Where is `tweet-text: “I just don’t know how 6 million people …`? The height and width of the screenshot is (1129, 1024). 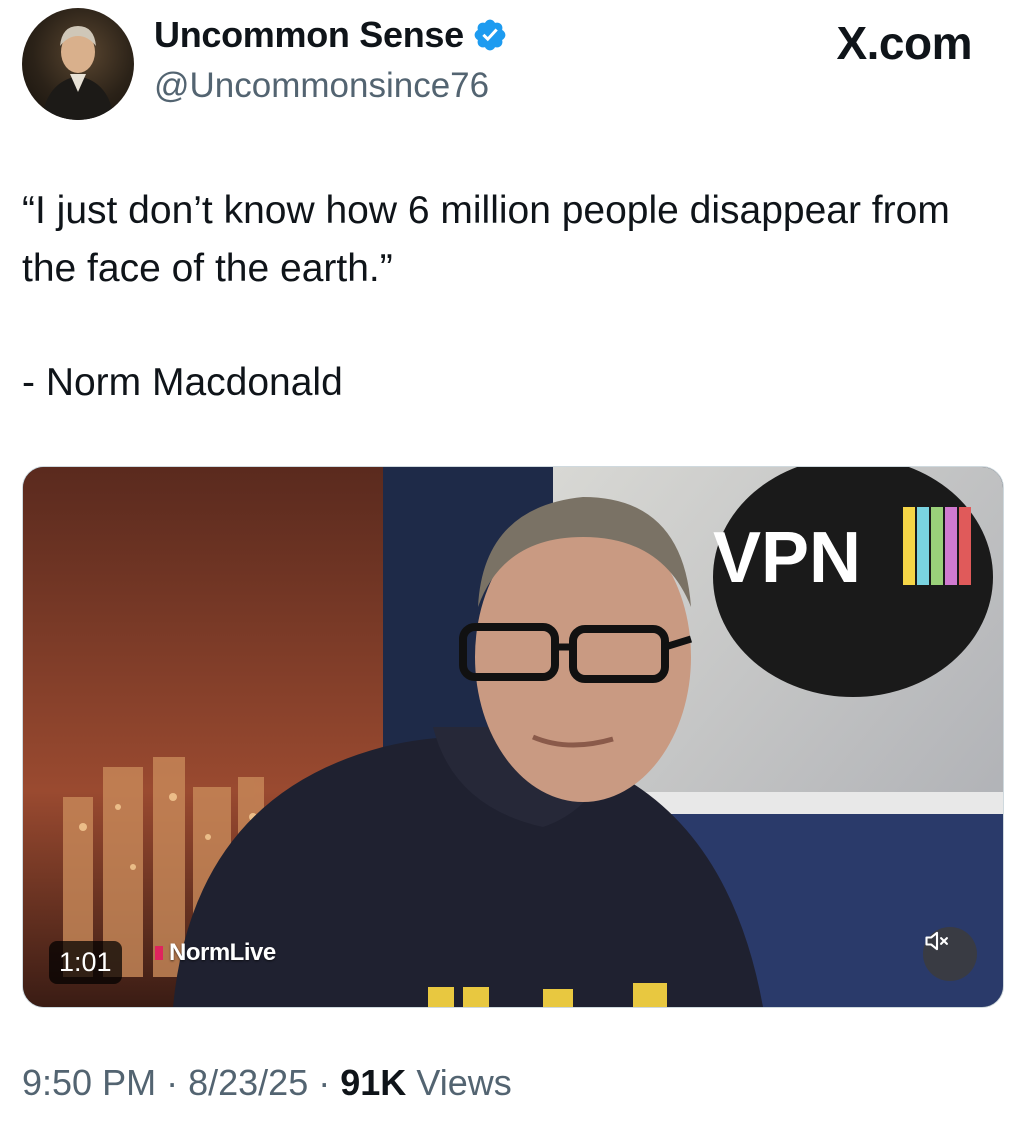
tweet-text: “I just don’t know how 6 million people … is located at coordinates (512, 240).